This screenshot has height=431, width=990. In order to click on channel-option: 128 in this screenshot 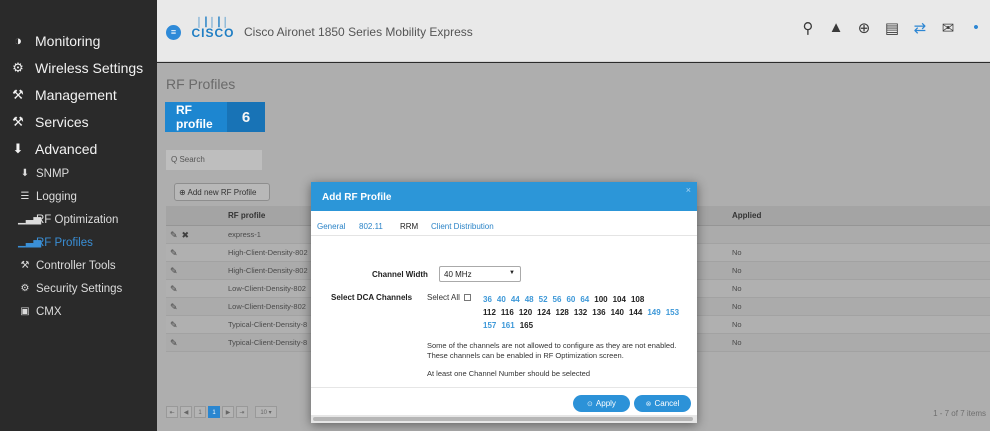, I will do `click(562, 312)`.